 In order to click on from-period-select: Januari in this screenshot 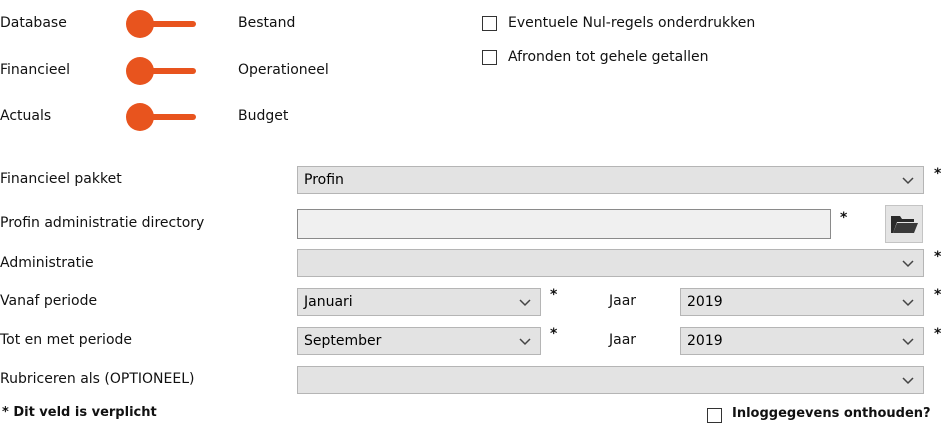, I will do `click(419, 302)`.